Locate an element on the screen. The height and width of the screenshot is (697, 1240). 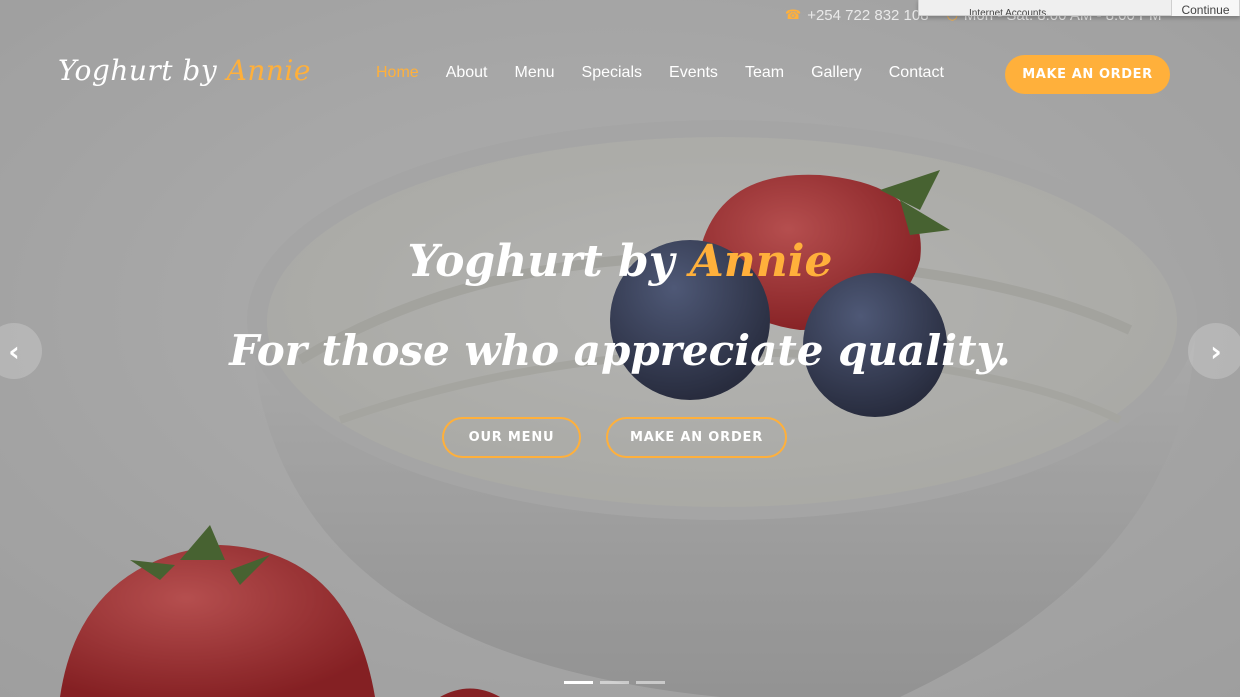
phone-number: +254 722 832 108 is located at coordinates (868, 15).